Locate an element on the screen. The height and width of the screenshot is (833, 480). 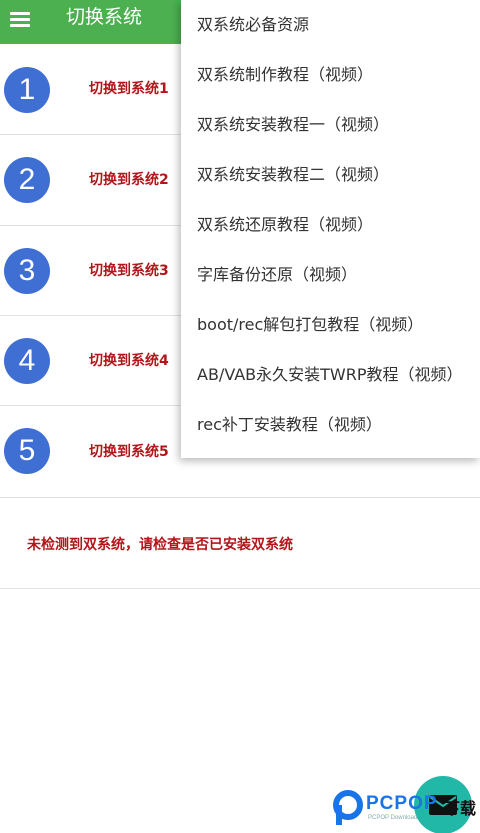
menu-item-install-tutorial-1: 双系统安装教程一（视频） is located at coordinates (293, 125).